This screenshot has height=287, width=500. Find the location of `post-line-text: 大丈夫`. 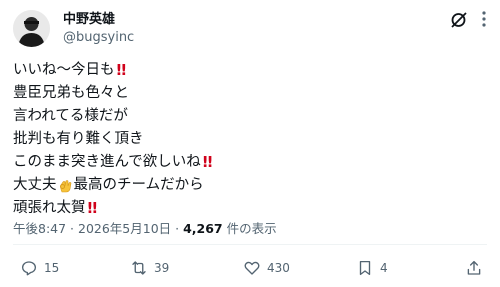

post-line-text: 大丈夫 is located at coordinates (35, 185).